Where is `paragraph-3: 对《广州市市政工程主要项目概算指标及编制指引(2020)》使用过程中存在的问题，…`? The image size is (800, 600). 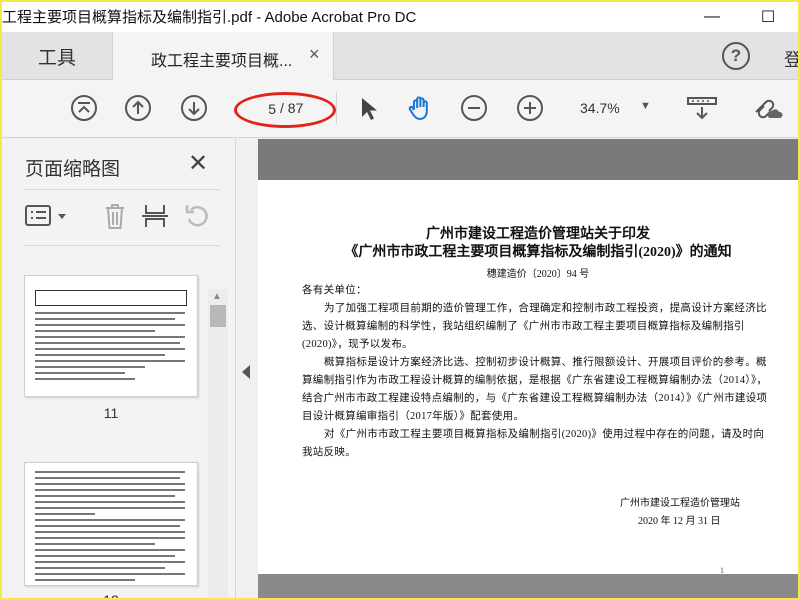 paragraph-3: 对《广州市市政工程主要项目概算指标及编制指引(2020)》使用过程中存在的问题，… is located at coordinates (533, 443).